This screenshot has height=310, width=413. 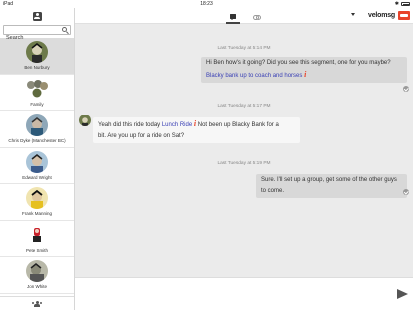 I want to click on tab-rides, so click(x=257, y=17).